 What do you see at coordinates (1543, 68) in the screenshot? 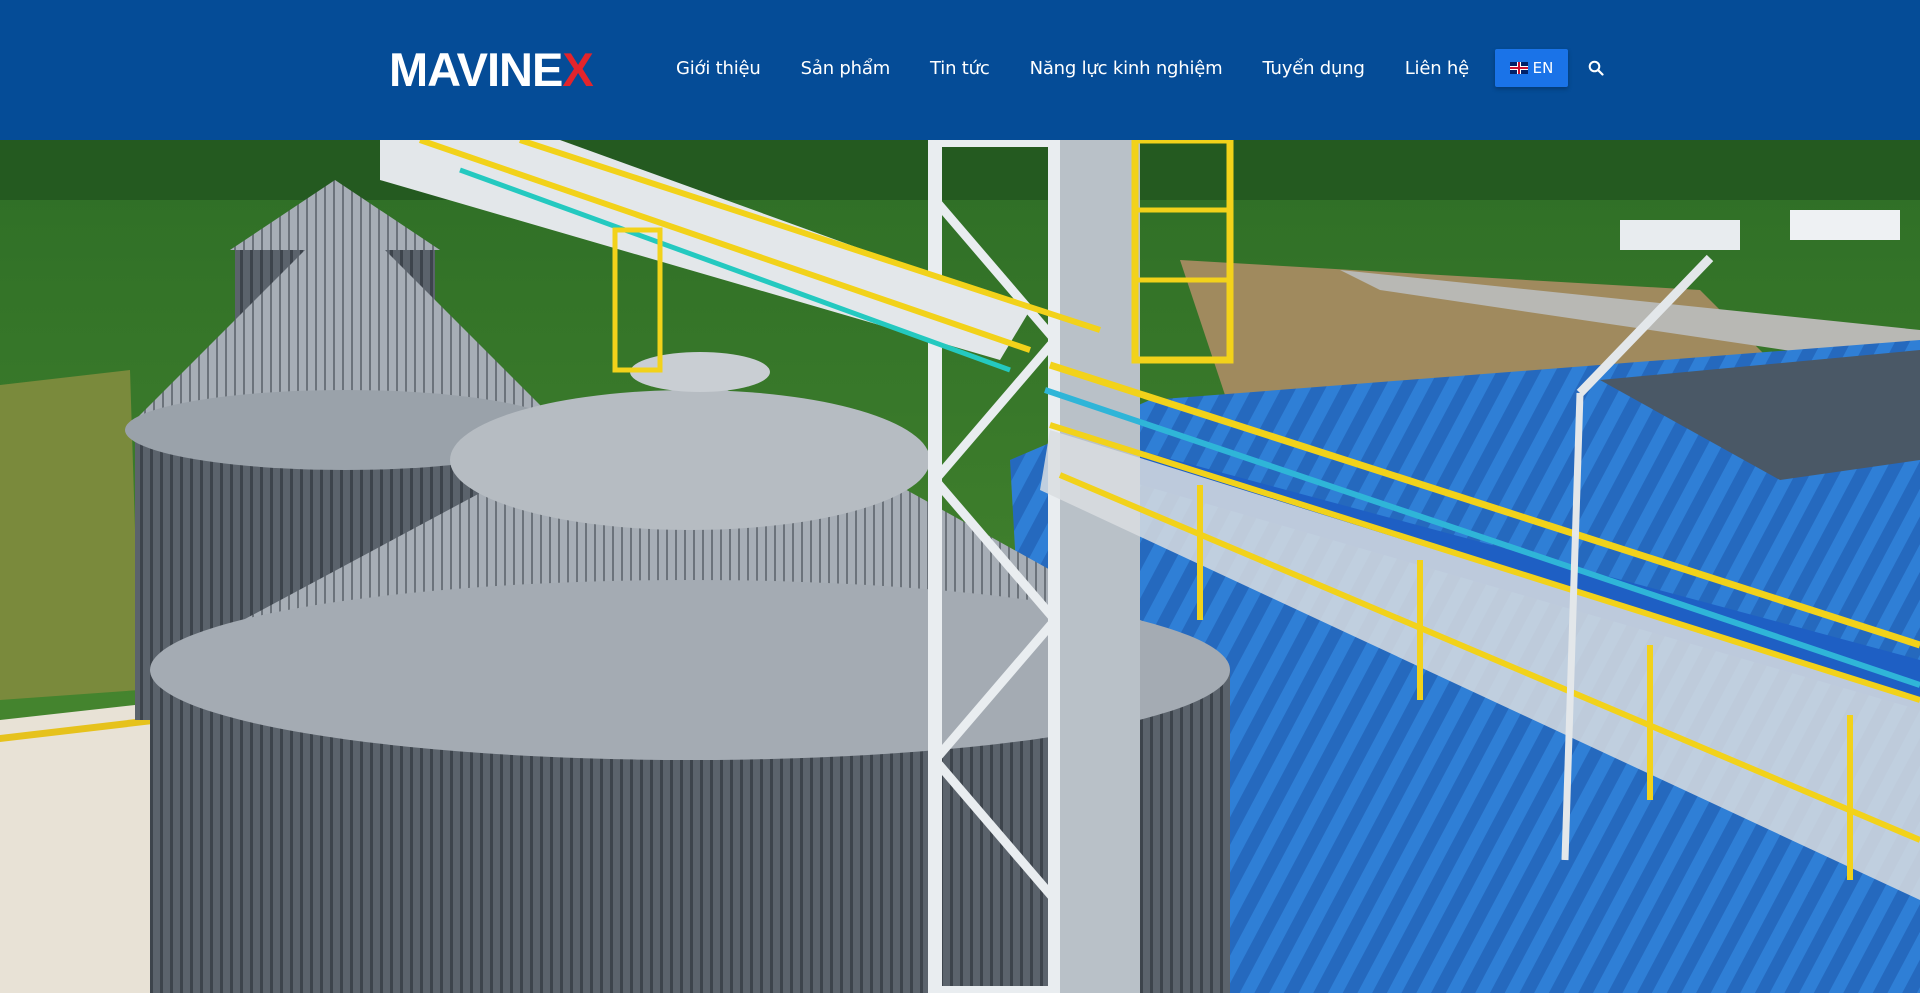
I see `language-label: EN` at bounding box center [1543, 68].